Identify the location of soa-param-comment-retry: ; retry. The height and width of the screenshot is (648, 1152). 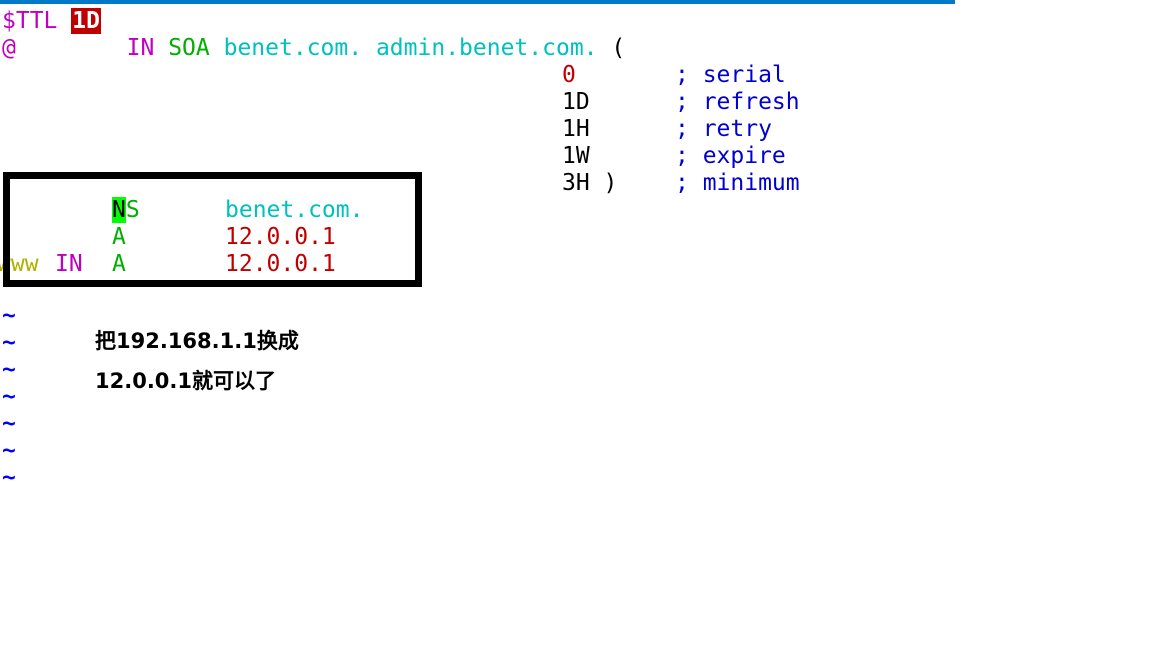
(723, 129).